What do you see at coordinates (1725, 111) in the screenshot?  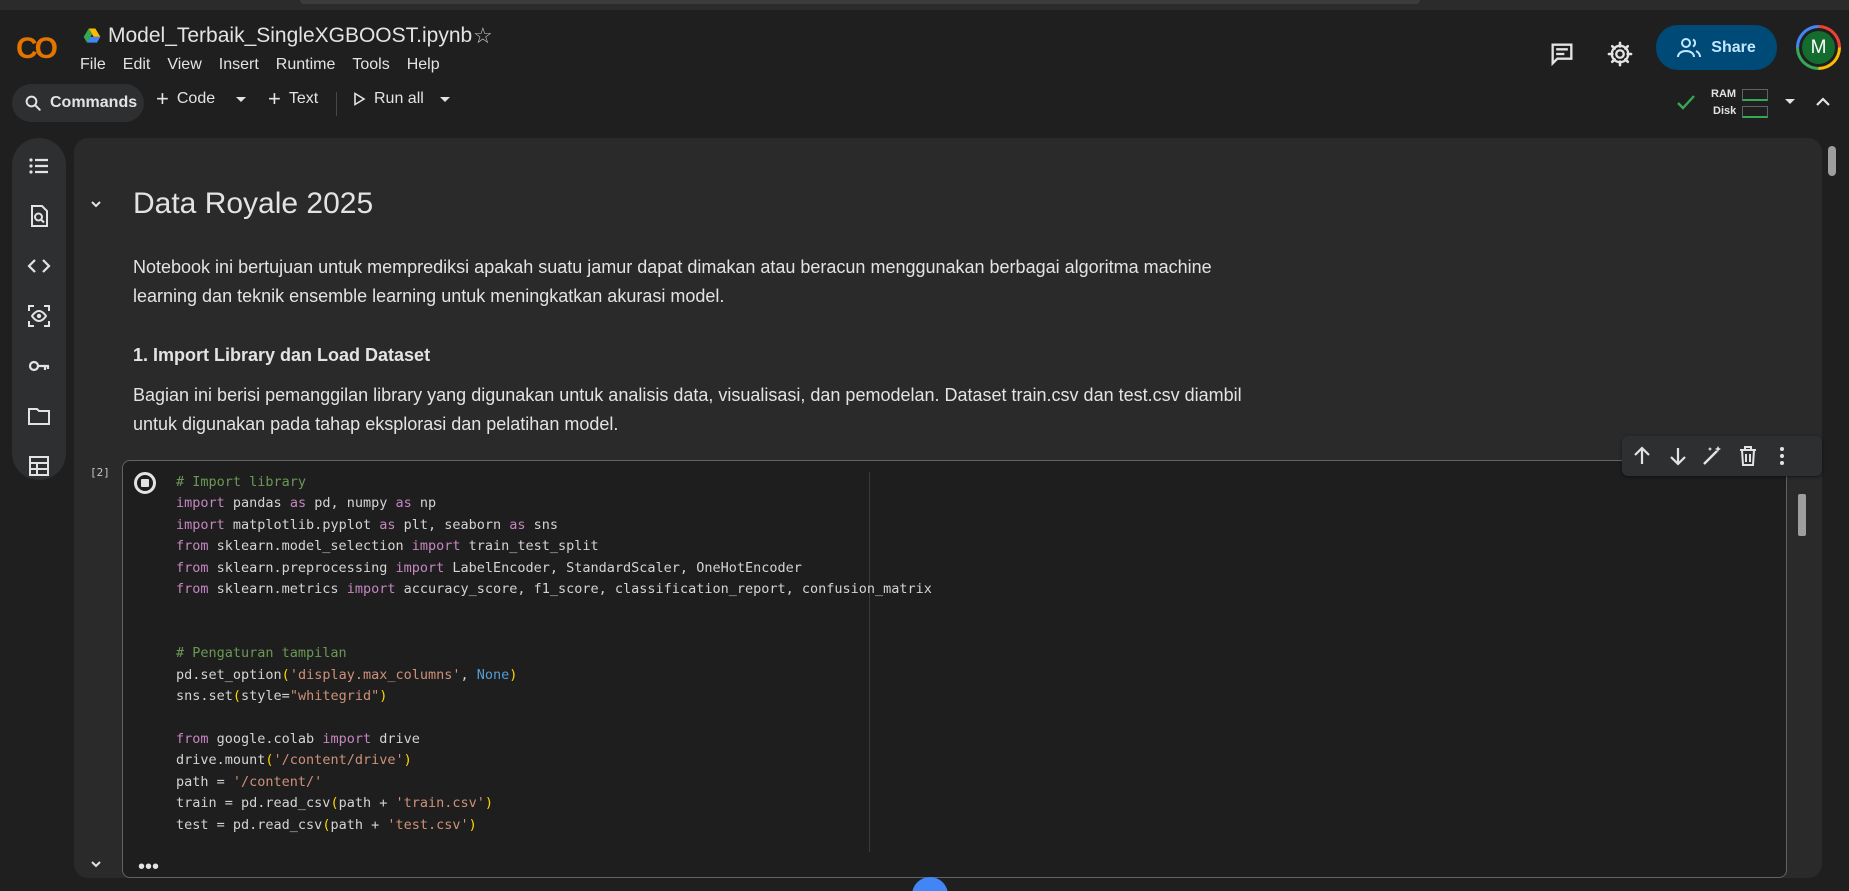 I see `disk-label: Disk` at bounding box center [1725, 111].